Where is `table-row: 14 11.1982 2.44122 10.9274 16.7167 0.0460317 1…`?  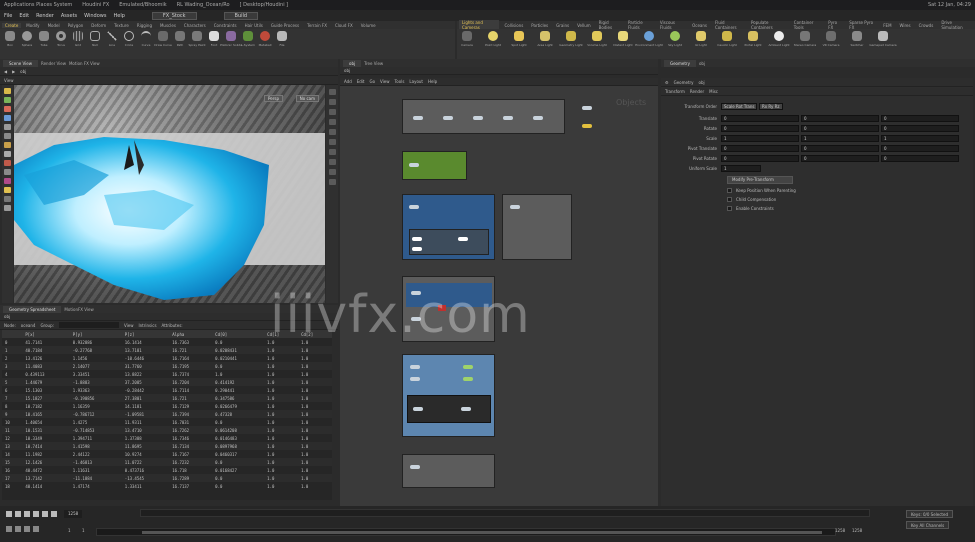 table-row: 14 11.1982 2.44122 10.9274 16.7167 0.0460317 1… is located at coordinates (167, 454).